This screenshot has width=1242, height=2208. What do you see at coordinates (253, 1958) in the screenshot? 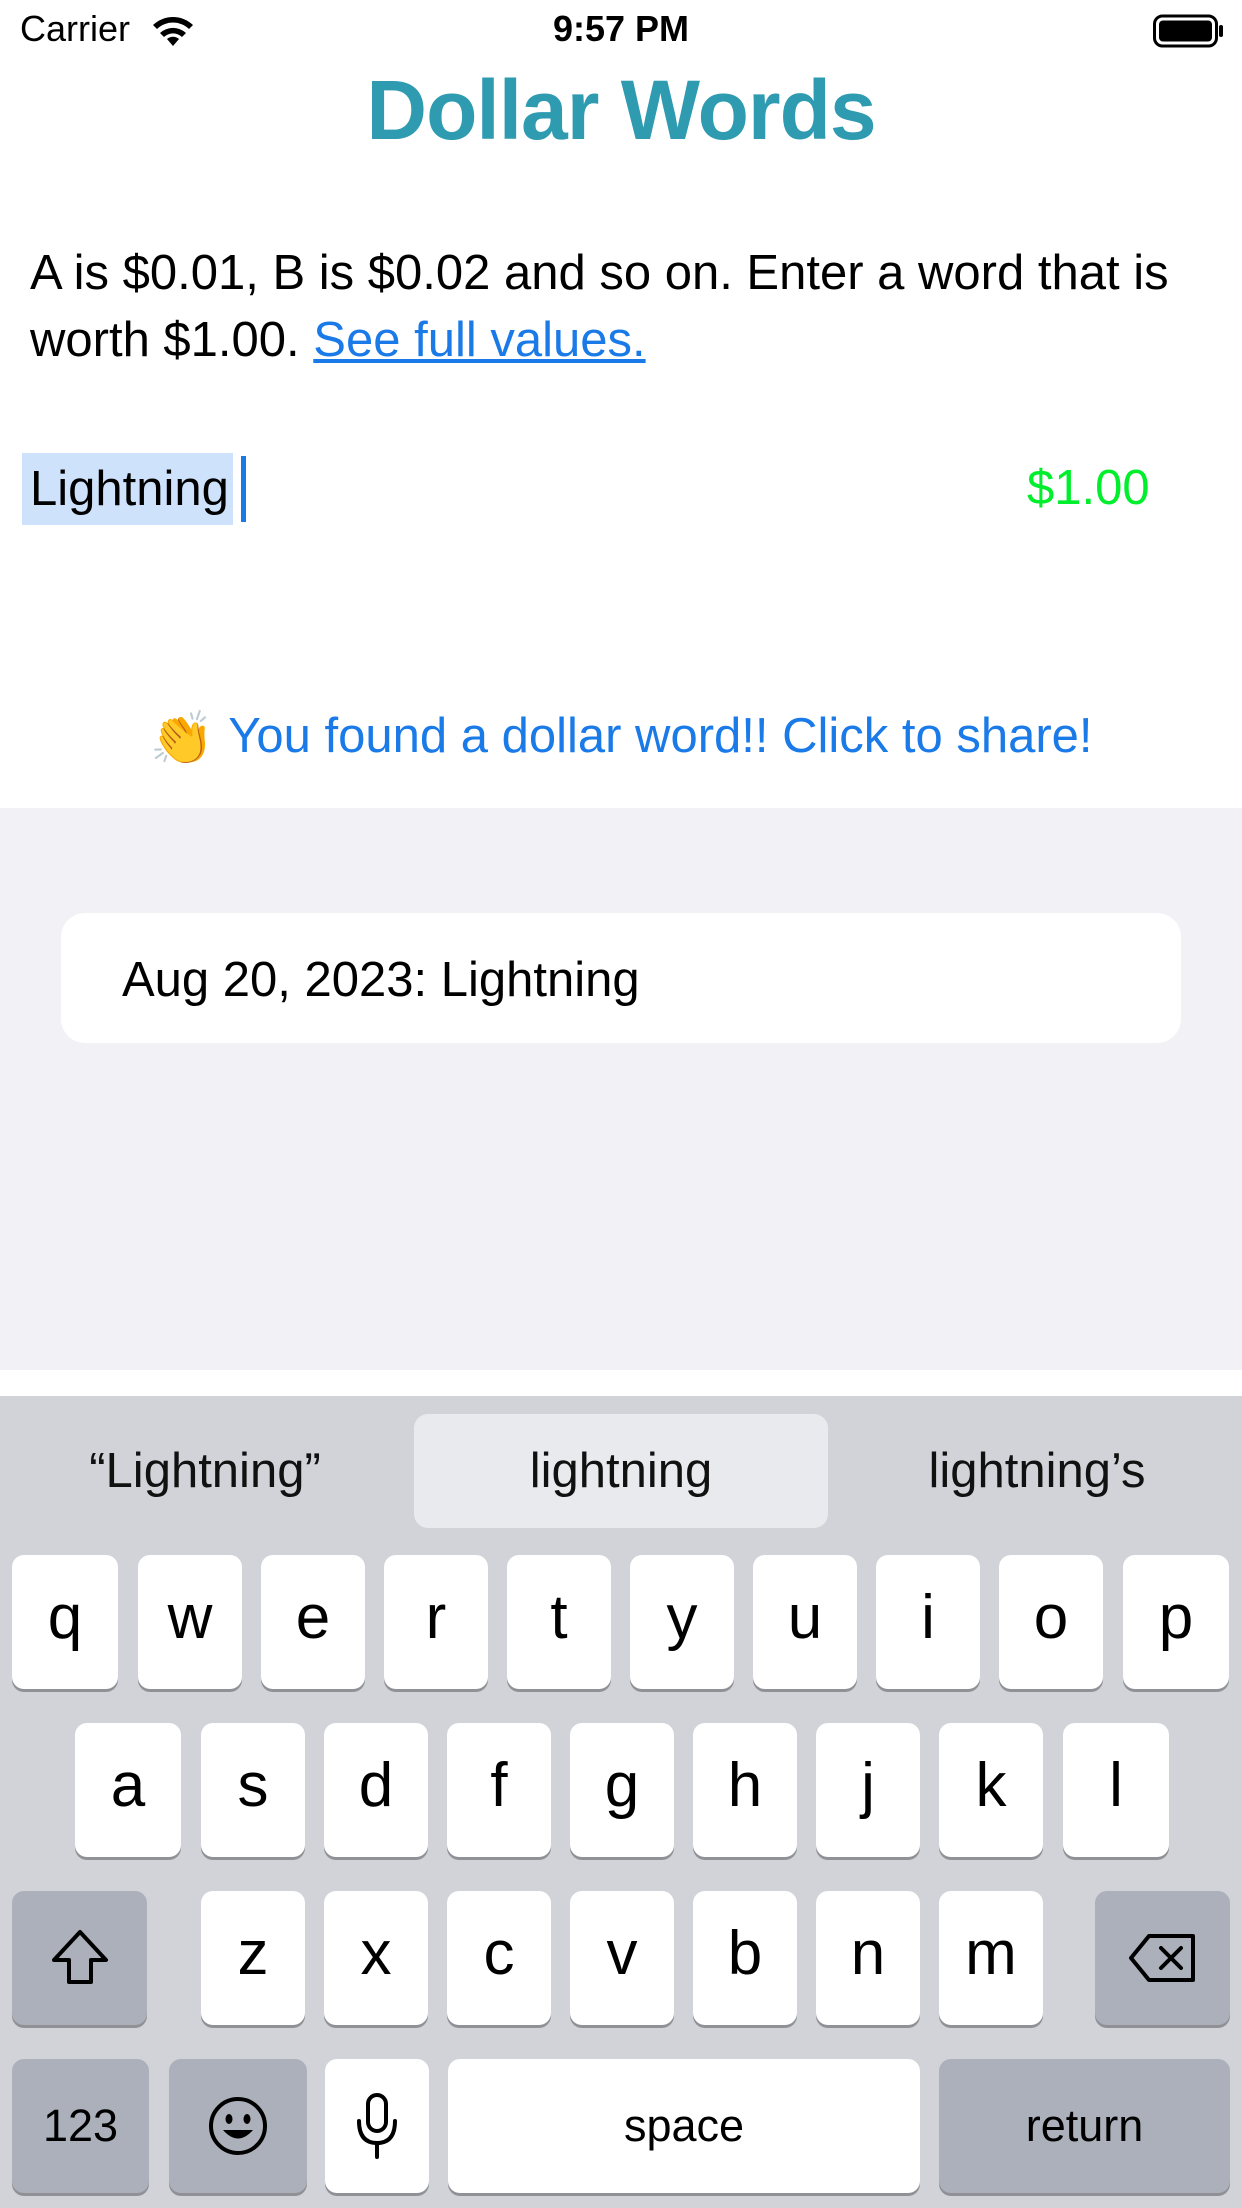
I see `key-z: z` at bounding box center [253, 1958].